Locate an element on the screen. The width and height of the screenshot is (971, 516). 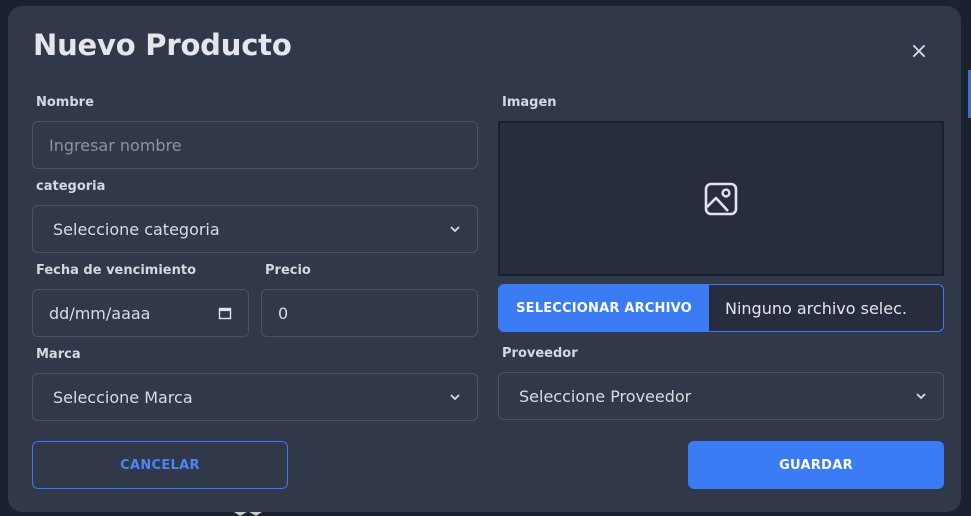
cancel-button: CANCELAR is located at coordinates (160, 465).